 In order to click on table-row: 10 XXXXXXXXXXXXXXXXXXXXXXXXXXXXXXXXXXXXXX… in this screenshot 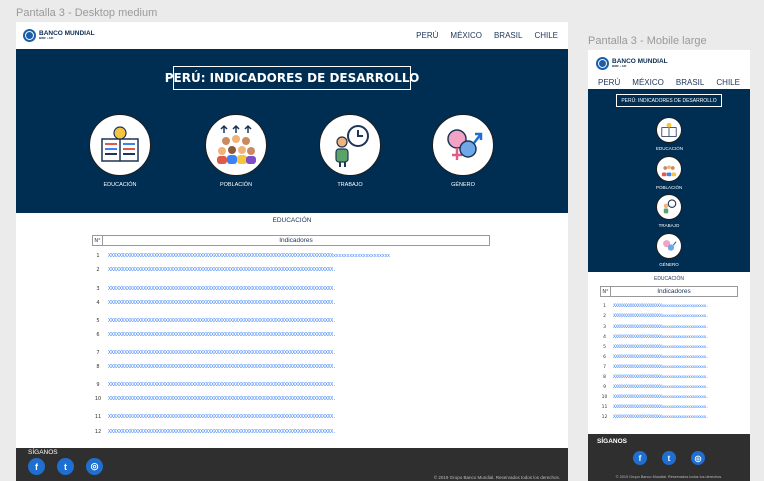, I will do `click(214, 399)`.